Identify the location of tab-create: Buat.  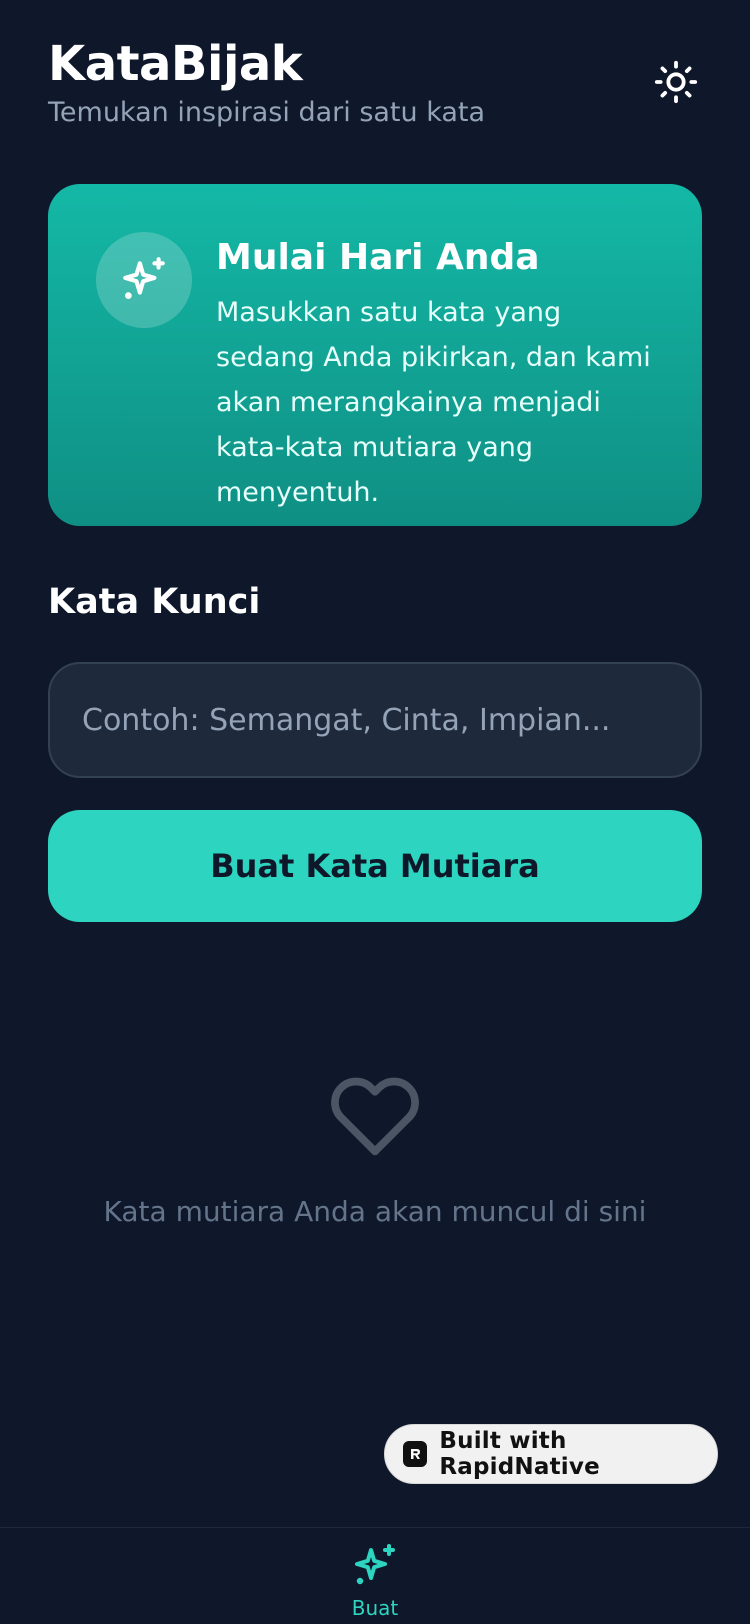
(375, 1583).